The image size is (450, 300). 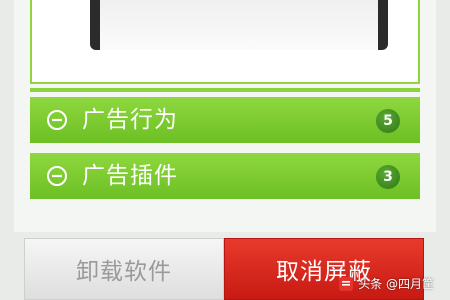 I want to click on divider, so click(x=225, y=90).